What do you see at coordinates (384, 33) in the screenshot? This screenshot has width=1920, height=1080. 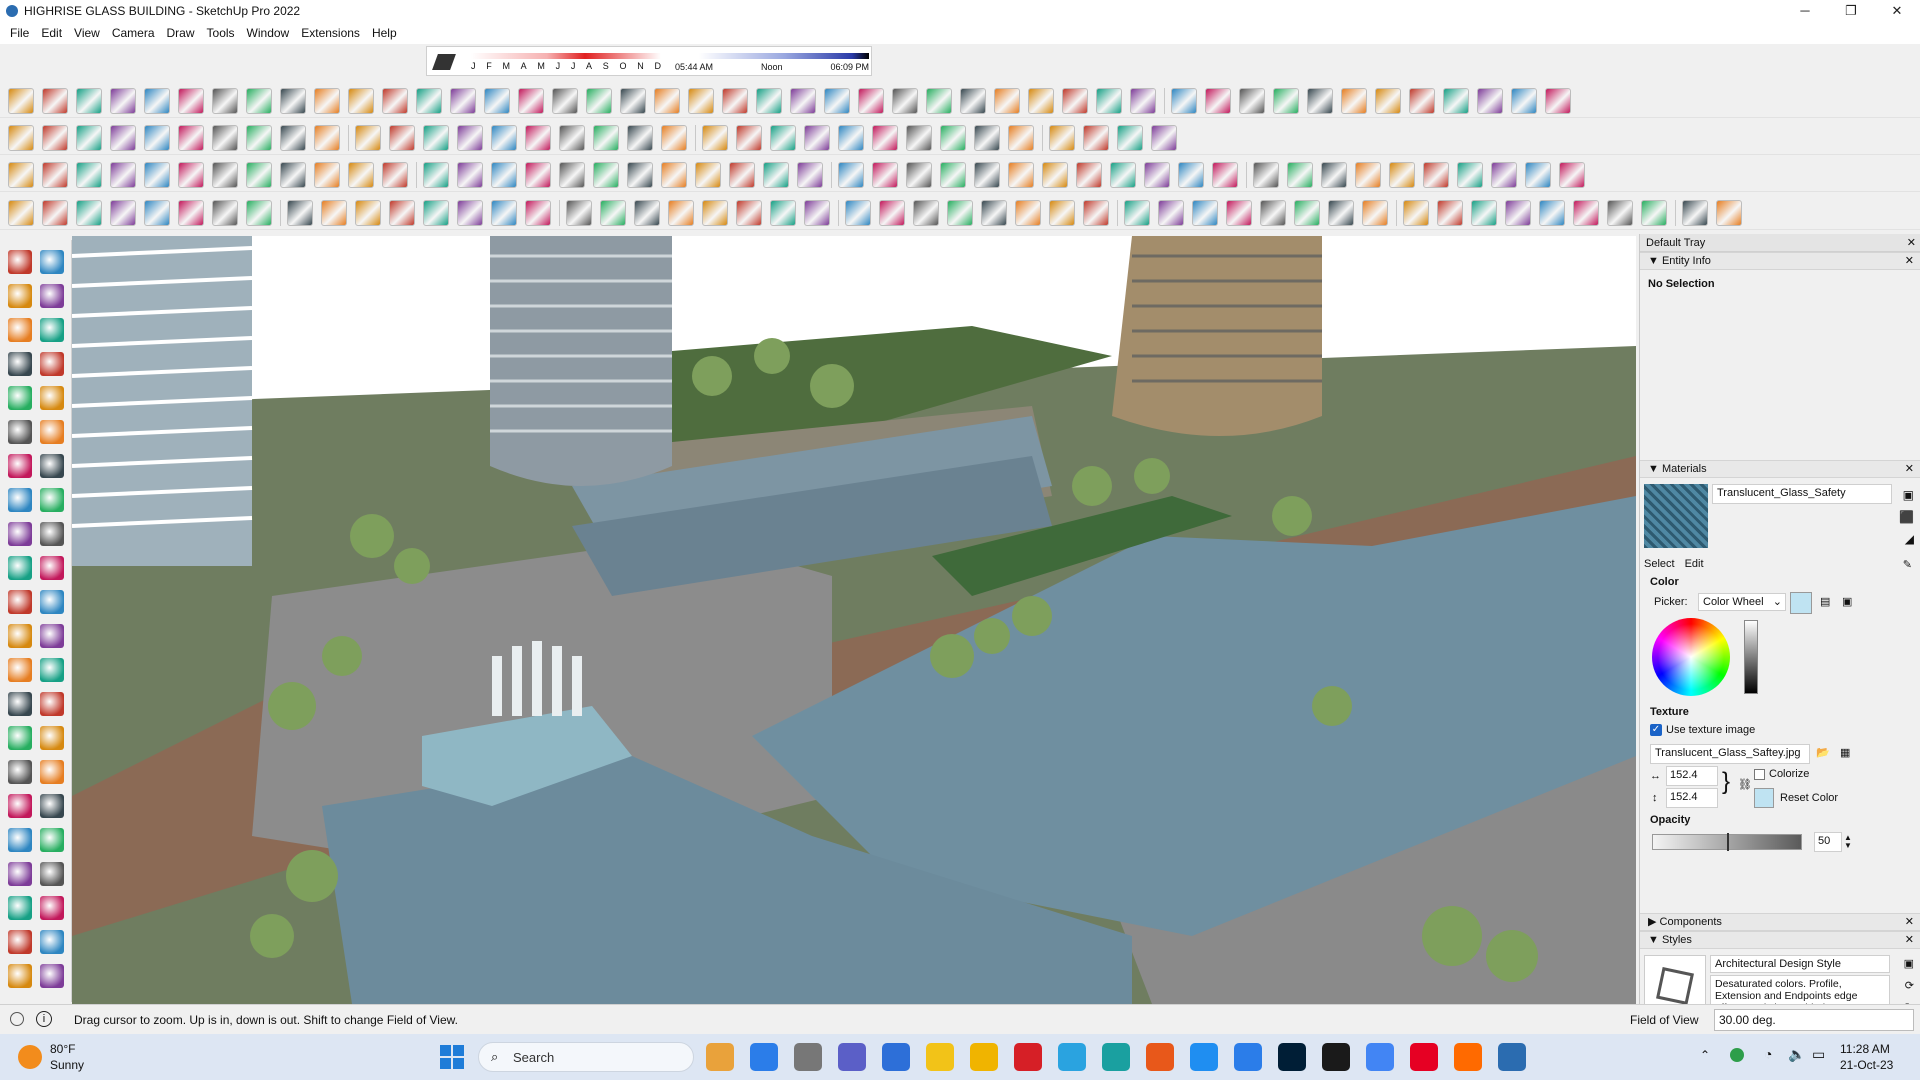 I see `menu-help: Help` at bounding box center [384, 33].